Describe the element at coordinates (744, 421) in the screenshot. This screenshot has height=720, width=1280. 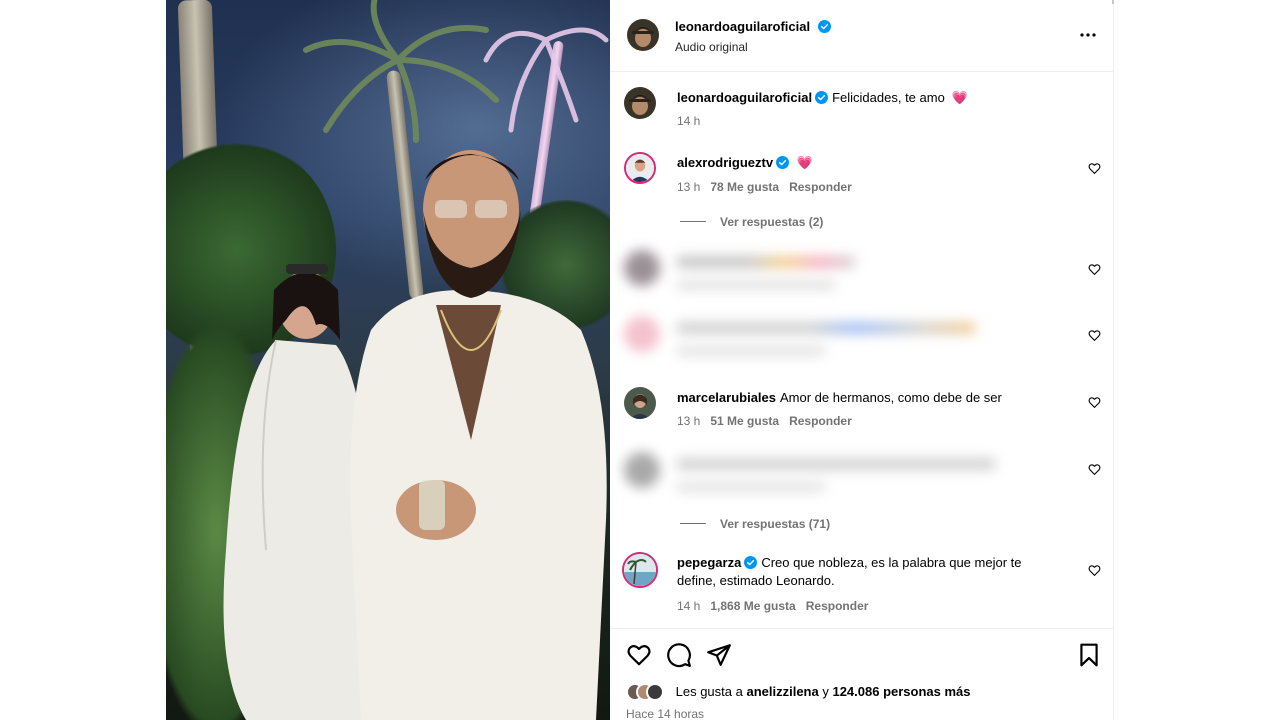
I see `comment-likes: 51 Me gusta` at that location.